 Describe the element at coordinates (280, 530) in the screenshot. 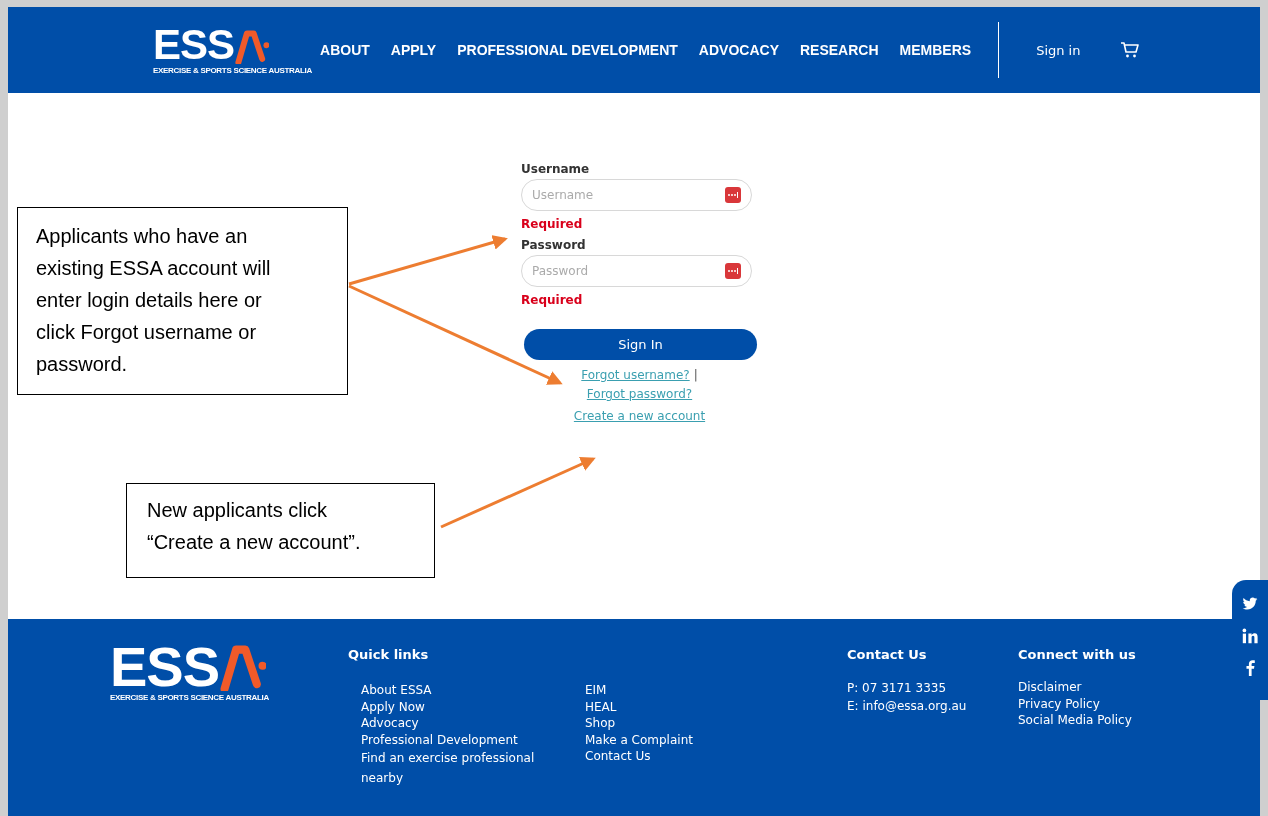

I see `callout-box: New applicants click “Create a new account”.` at that location.